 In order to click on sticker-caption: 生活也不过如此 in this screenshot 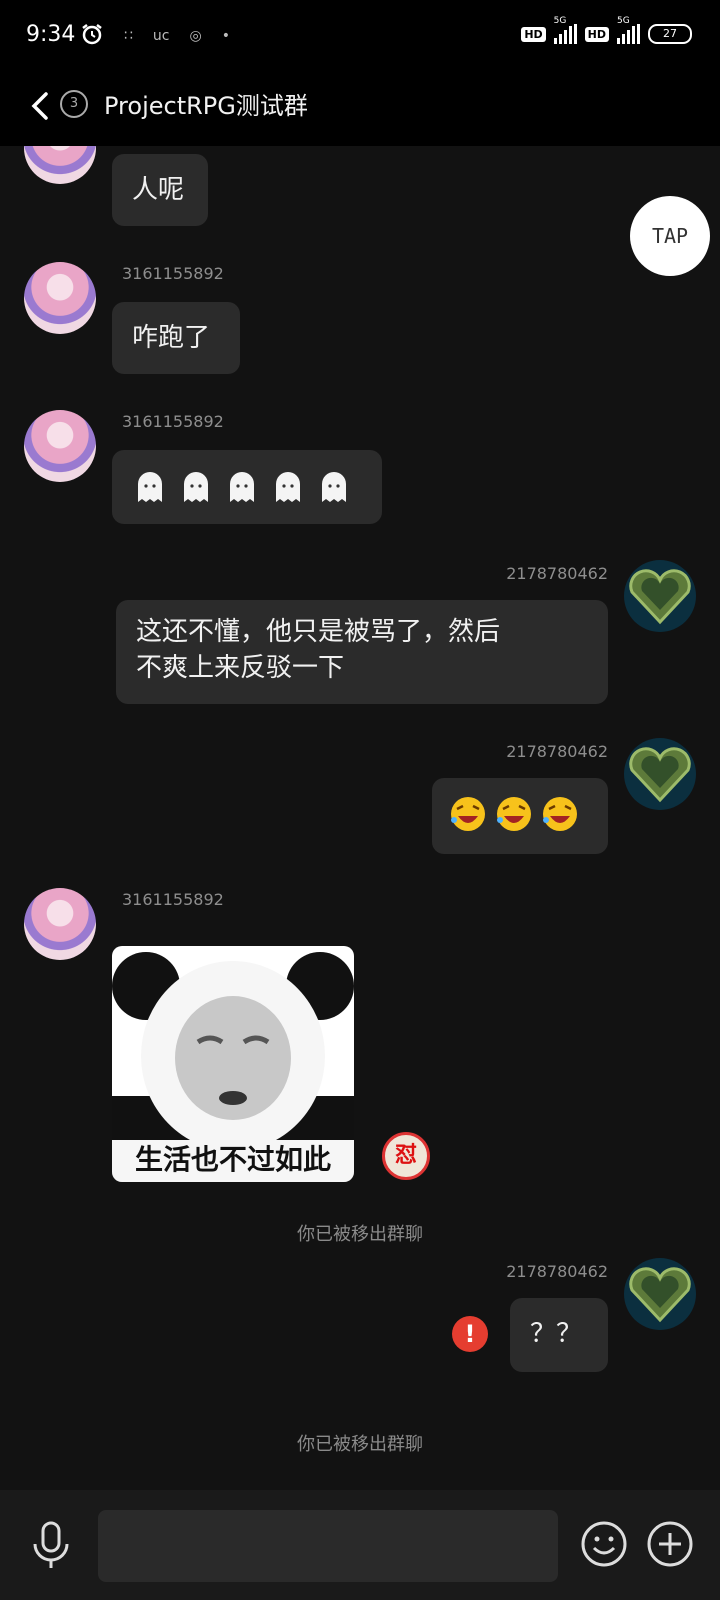, I will do `click(232, 1159)`.